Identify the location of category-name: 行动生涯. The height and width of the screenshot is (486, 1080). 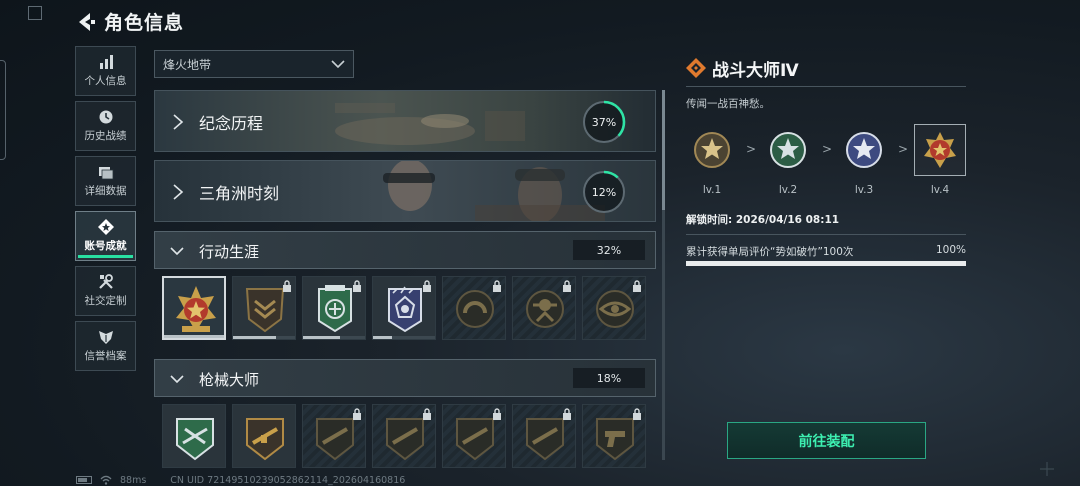
(229, 252).